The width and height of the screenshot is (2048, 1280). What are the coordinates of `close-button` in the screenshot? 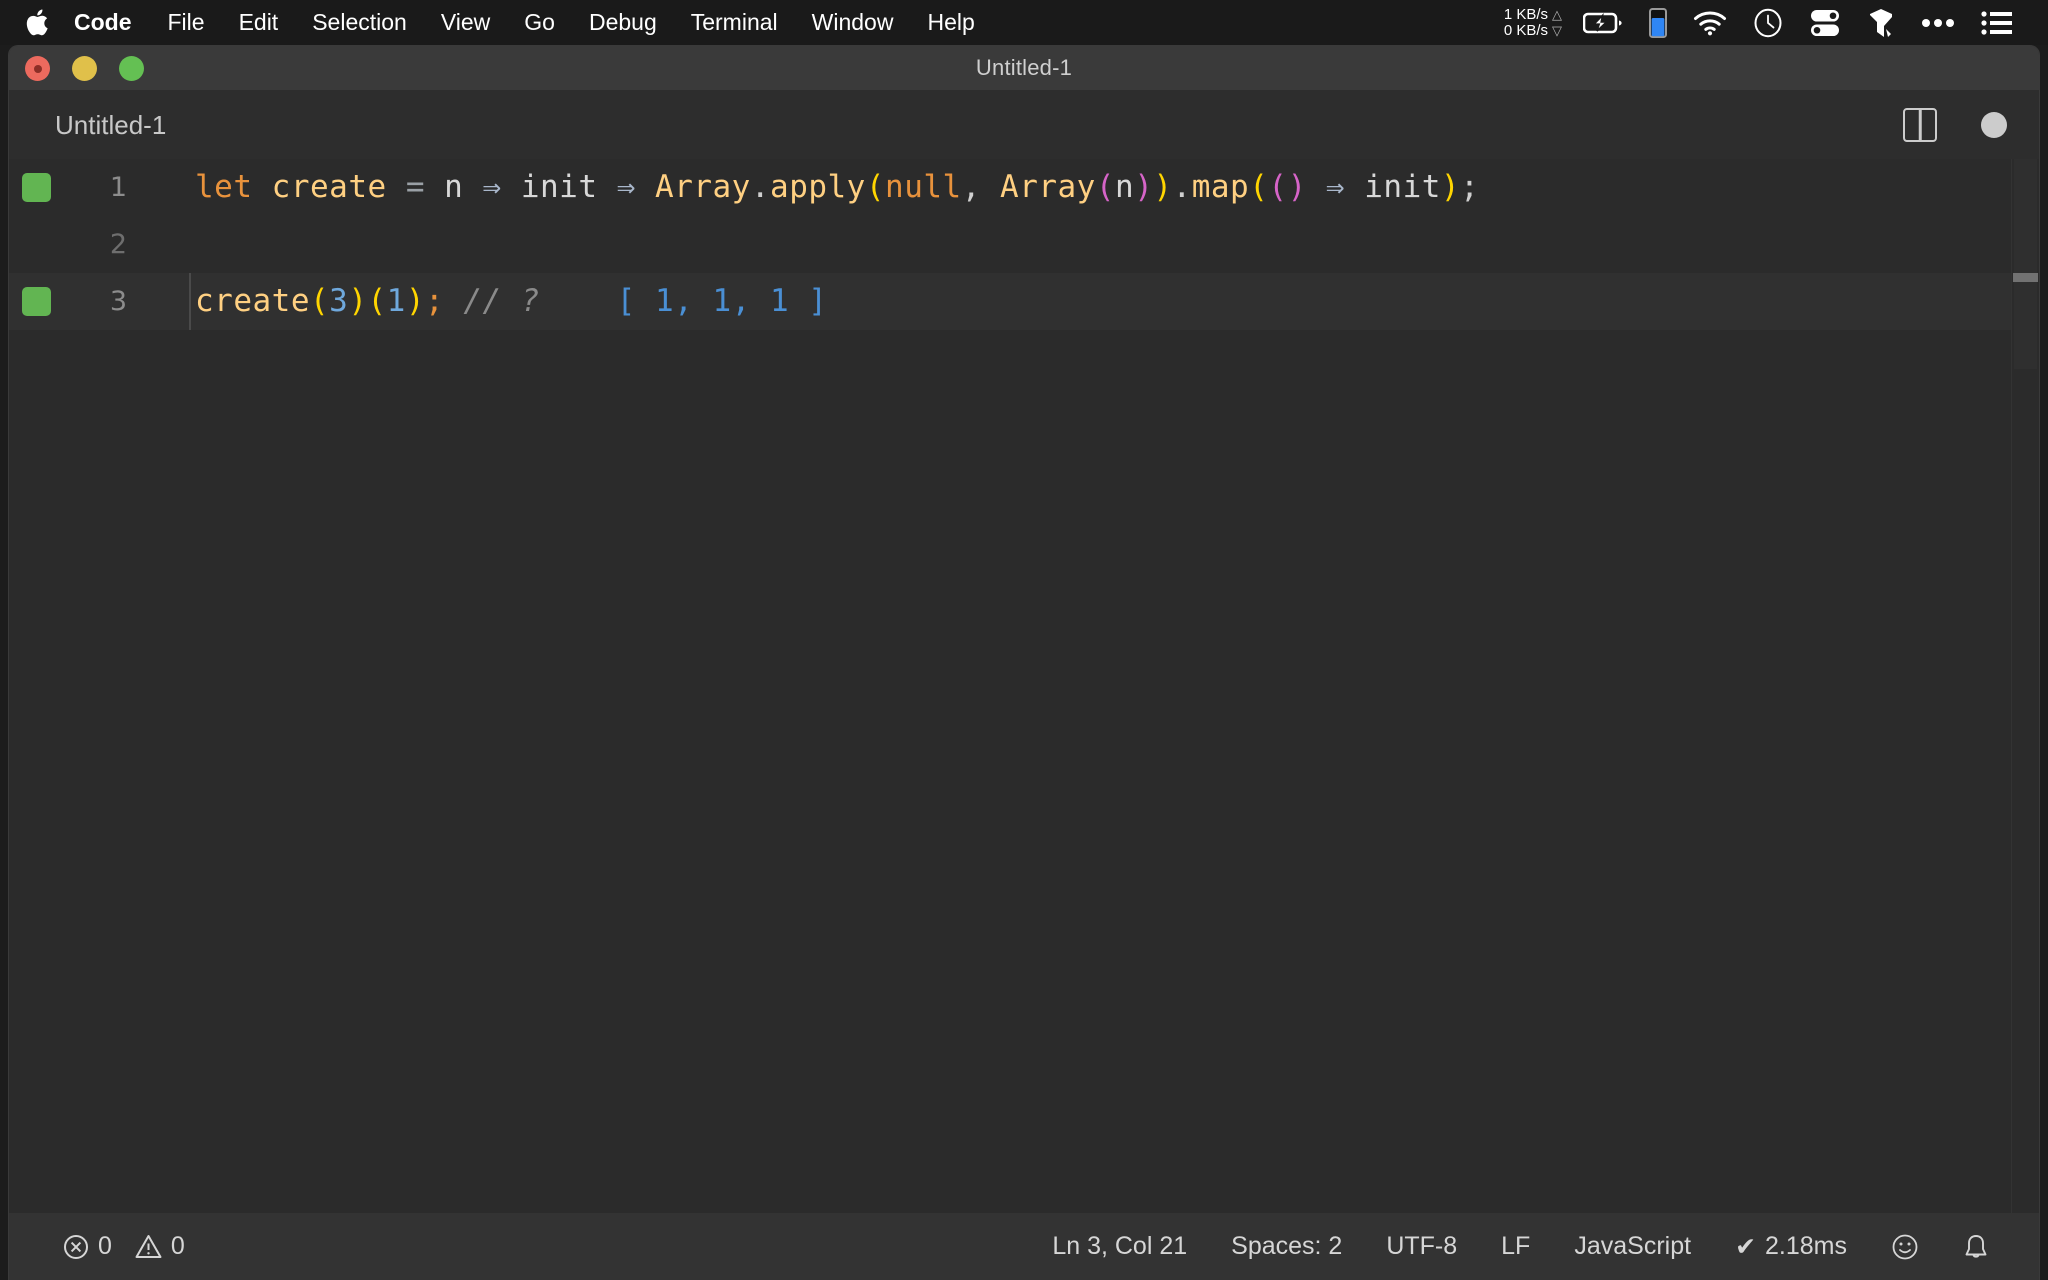 It's located at (37, 68).